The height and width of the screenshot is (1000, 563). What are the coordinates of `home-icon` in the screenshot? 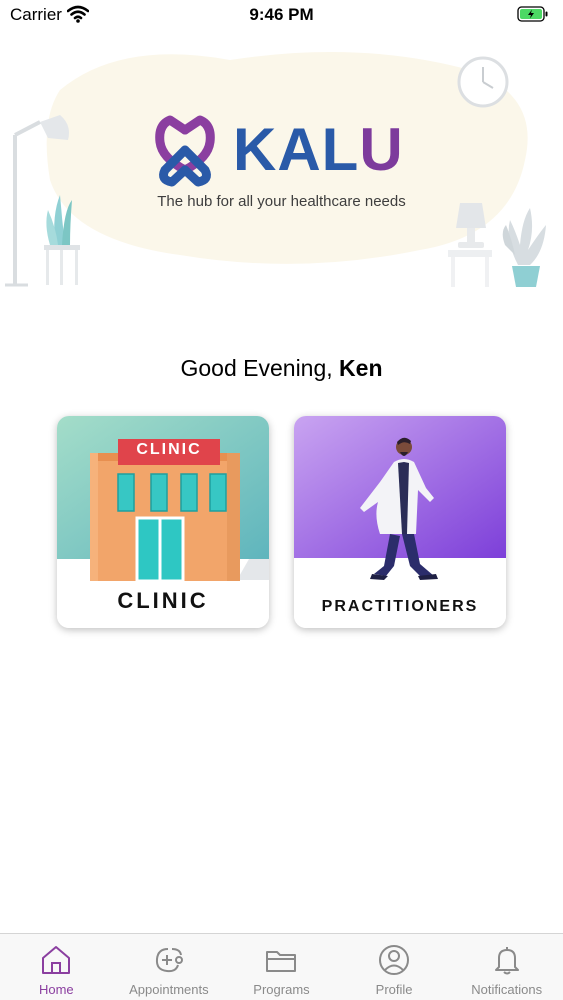 It's located at (56, 960).